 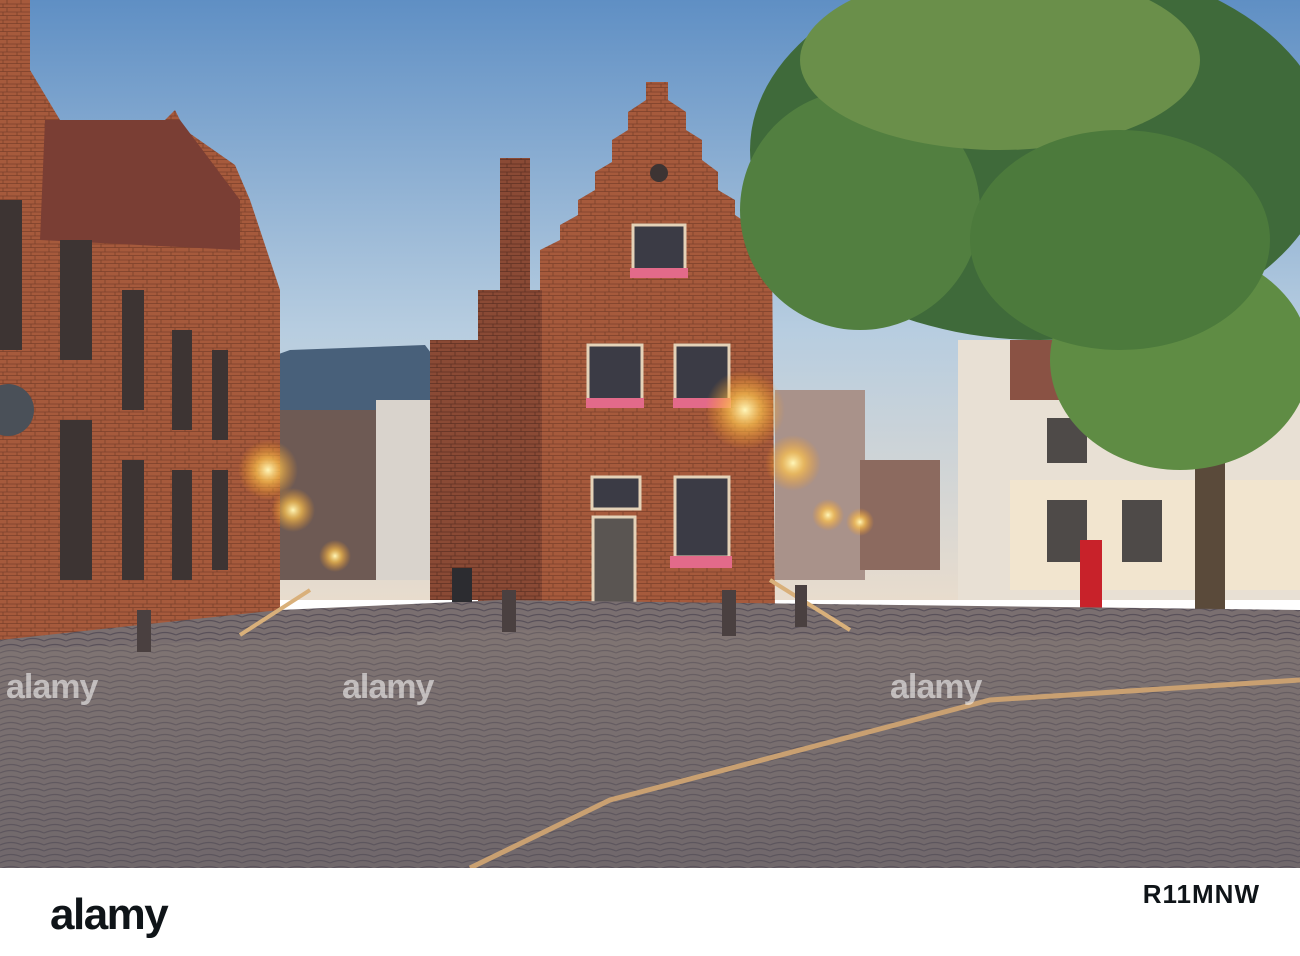 I want to click on image-id-block: R11MNW, so click(x=1201, y=894).